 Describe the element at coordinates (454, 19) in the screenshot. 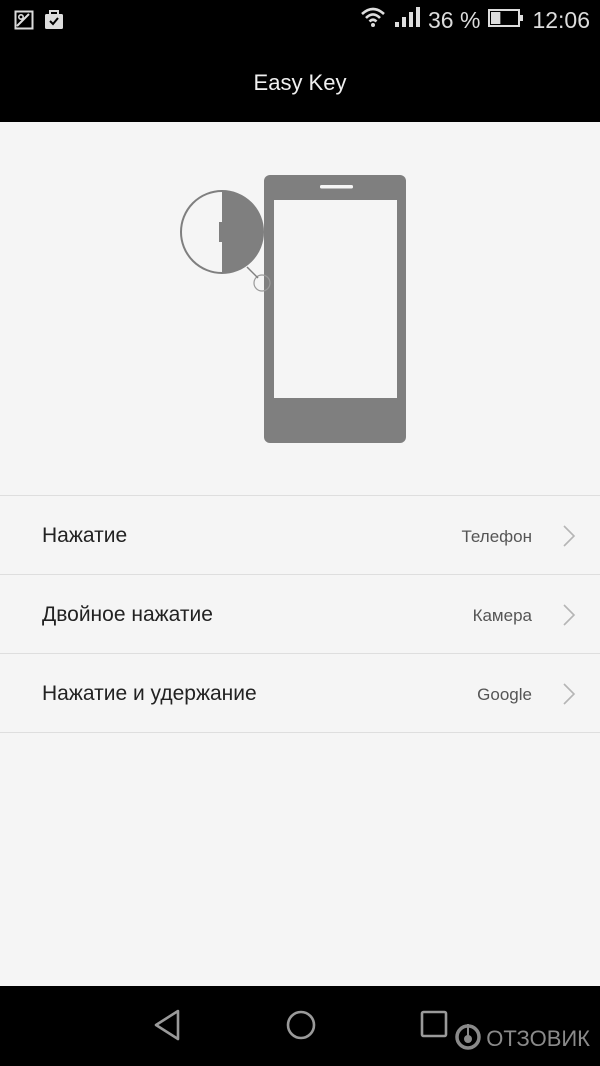

I see `battery-percent: 36 %` at that location.